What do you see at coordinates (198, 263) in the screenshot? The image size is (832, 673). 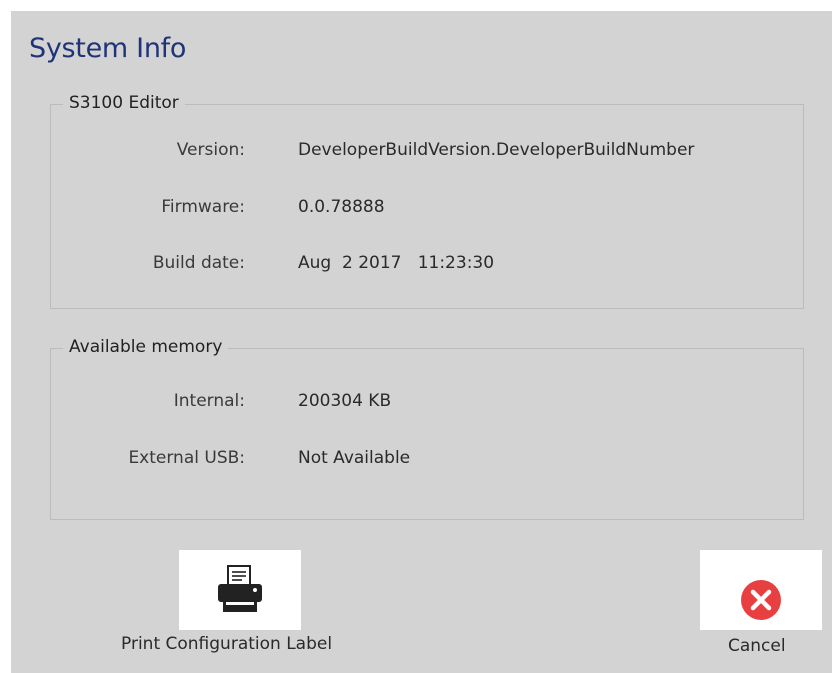 I see `build-date-label: Build date:` at bounding box center [198, 263].